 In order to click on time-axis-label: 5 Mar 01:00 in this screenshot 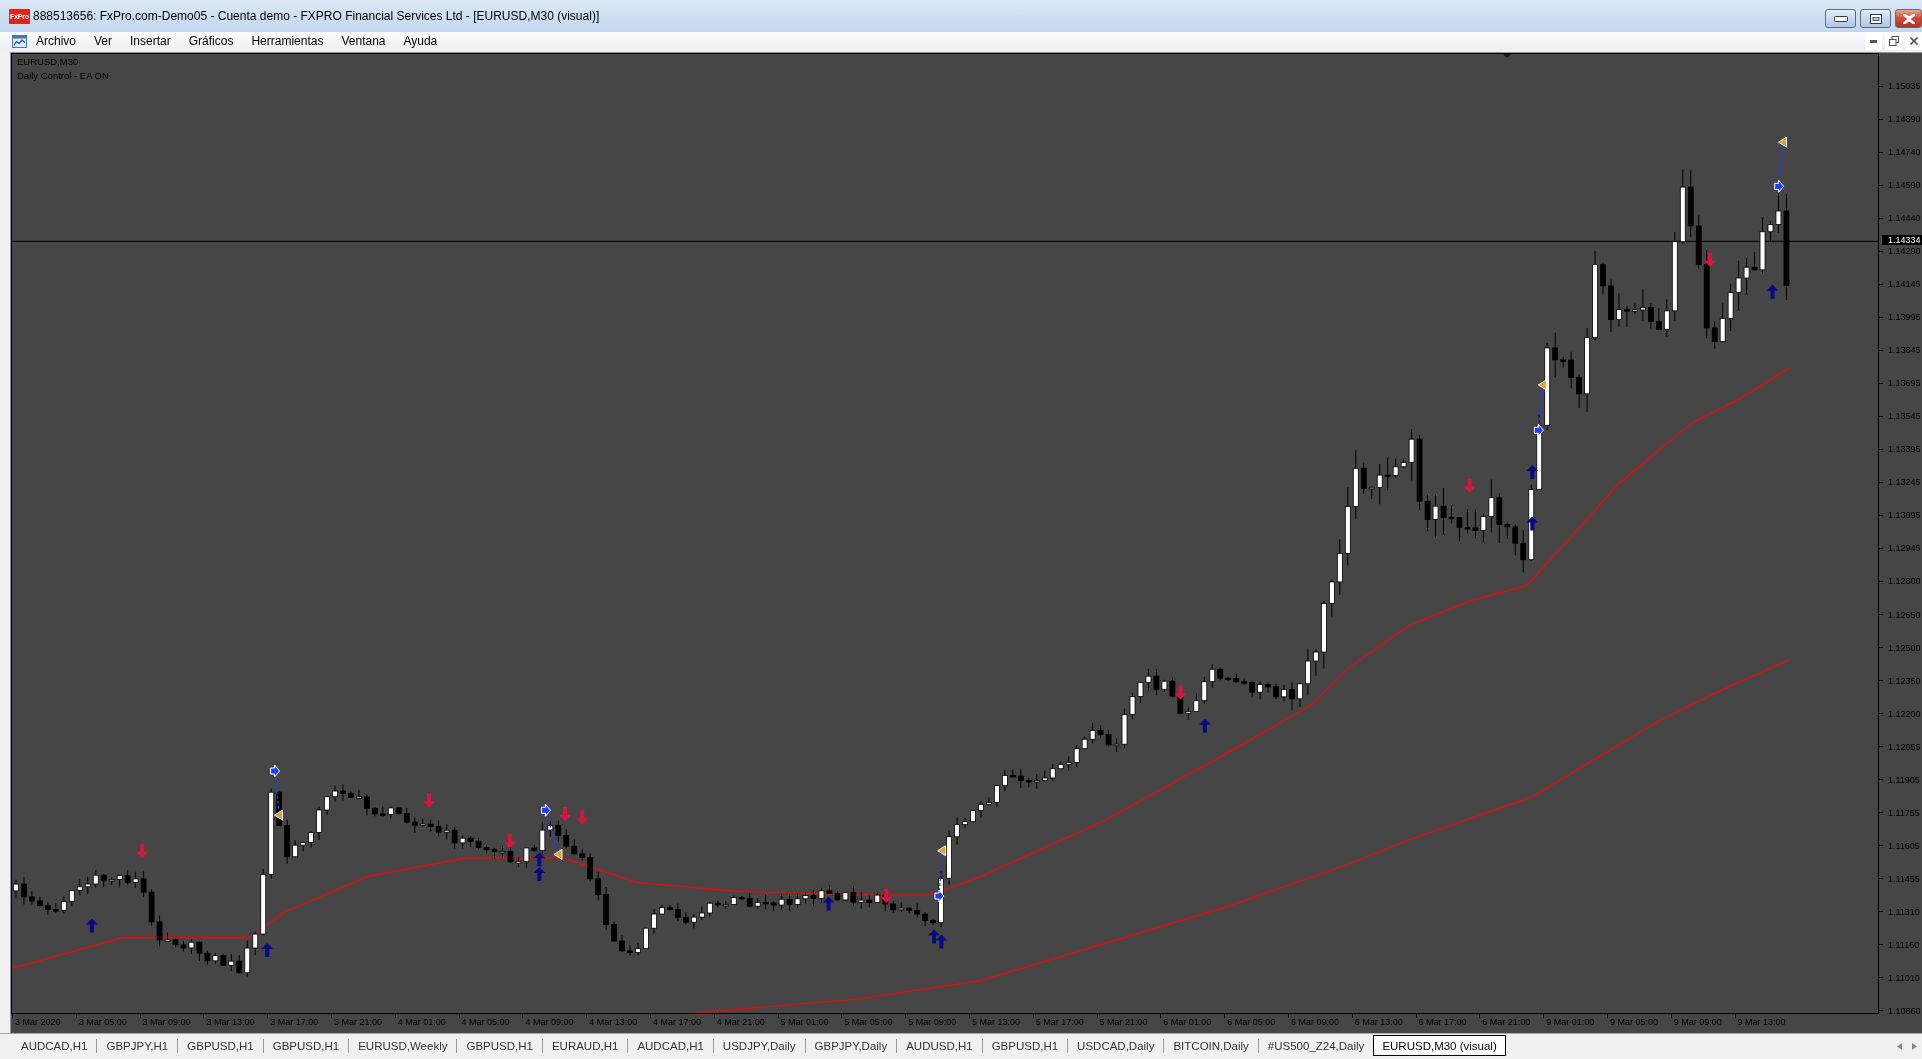, I will do `click(804, 1022)`.